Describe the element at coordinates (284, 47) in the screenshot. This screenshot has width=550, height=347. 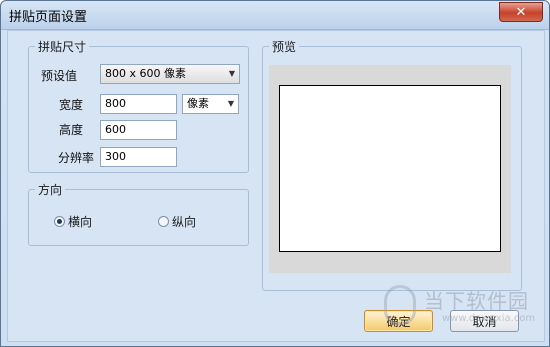
I see `preview-group-label: 预览` at that location.